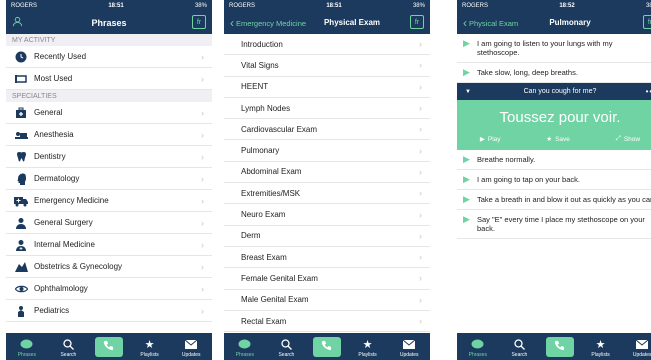 This screenshot has height=360, width=651. What do you see at coordinates (109, 135) in the screenshot?
I see `list-item-anesthesia: Anesthesia ›` at bounding box center [109, 135].